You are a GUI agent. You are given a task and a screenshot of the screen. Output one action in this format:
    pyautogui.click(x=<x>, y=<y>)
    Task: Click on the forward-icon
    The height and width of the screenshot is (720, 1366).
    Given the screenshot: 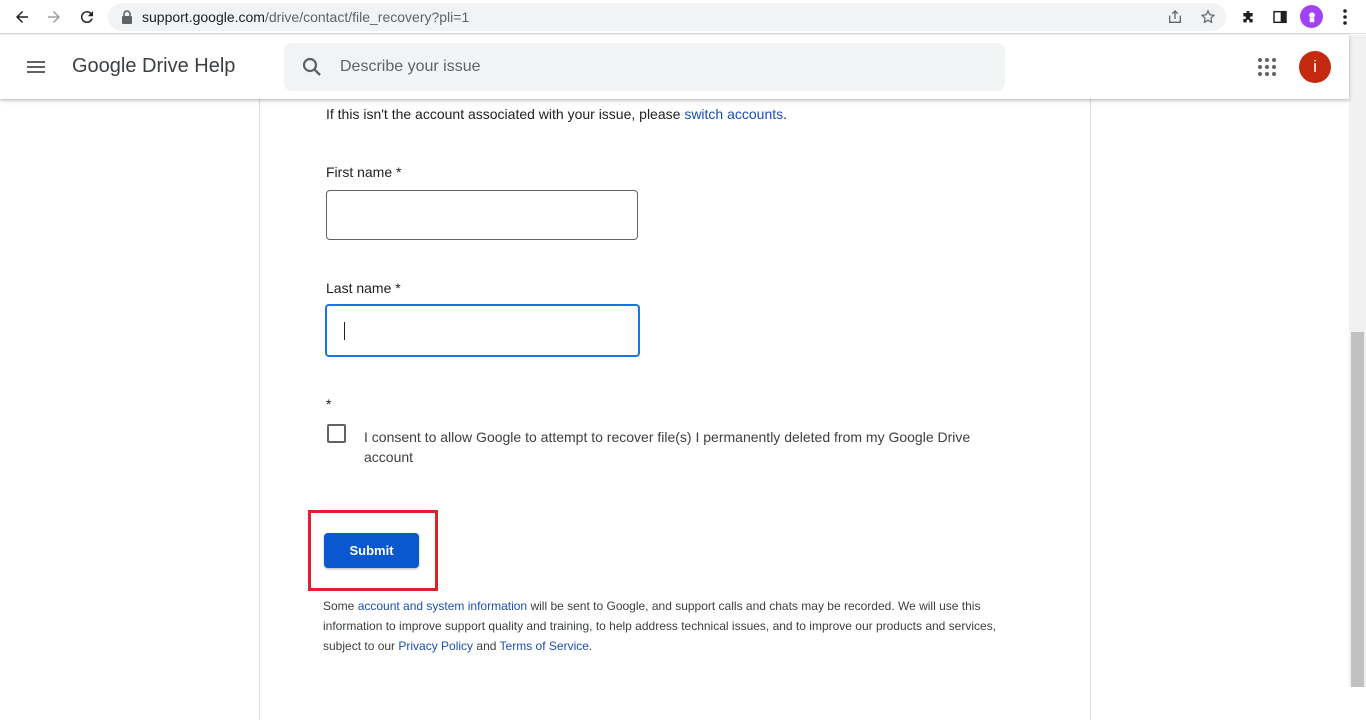 What is the action you would take?
    pyautogui.click(x=54, y=17)
    